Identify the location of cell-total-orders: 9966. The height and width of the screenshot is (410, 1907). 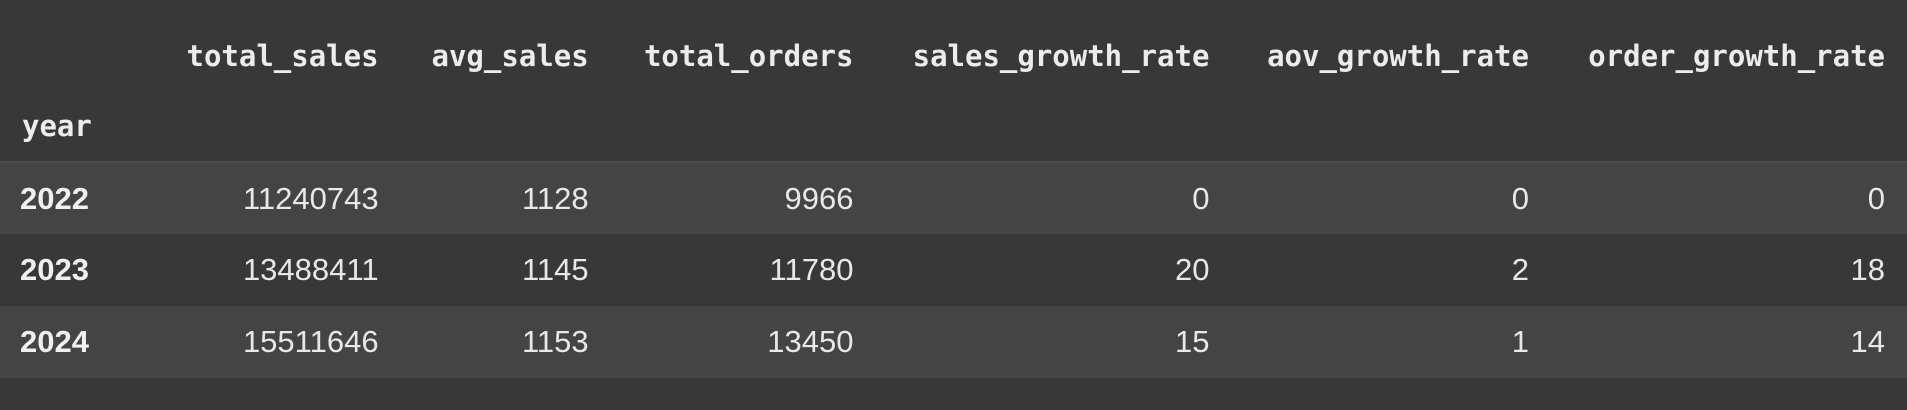
(819, 198).